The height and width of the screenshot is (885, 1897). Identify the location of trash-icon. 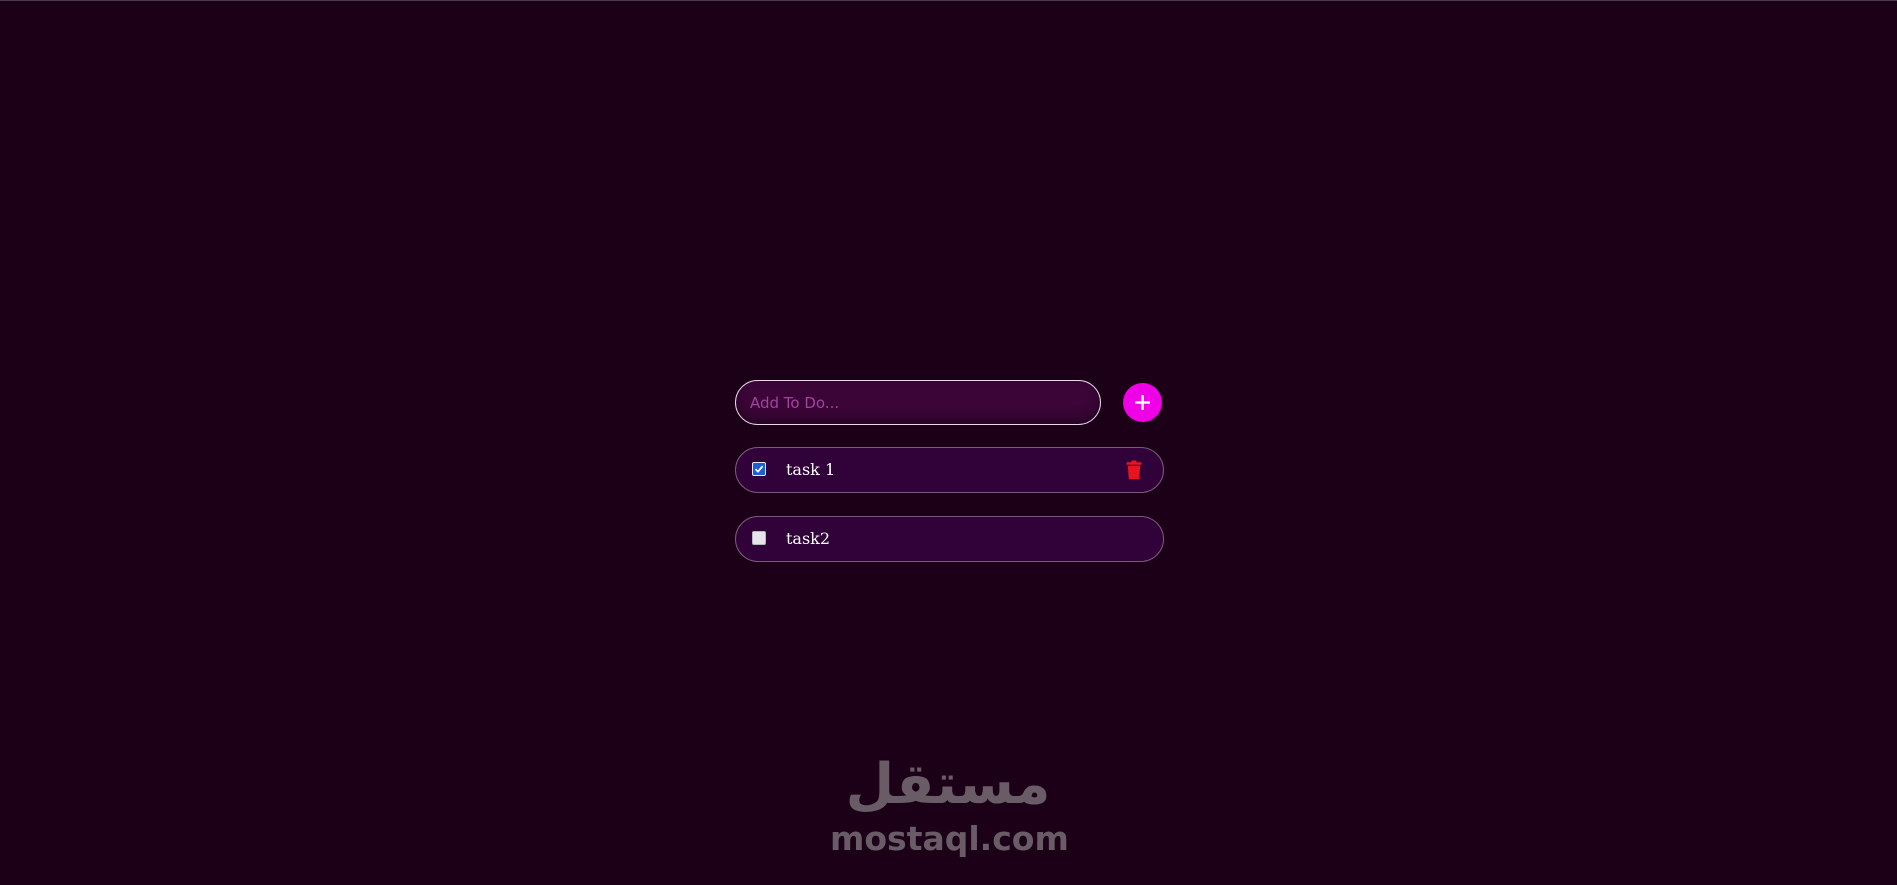
(1134, 471).